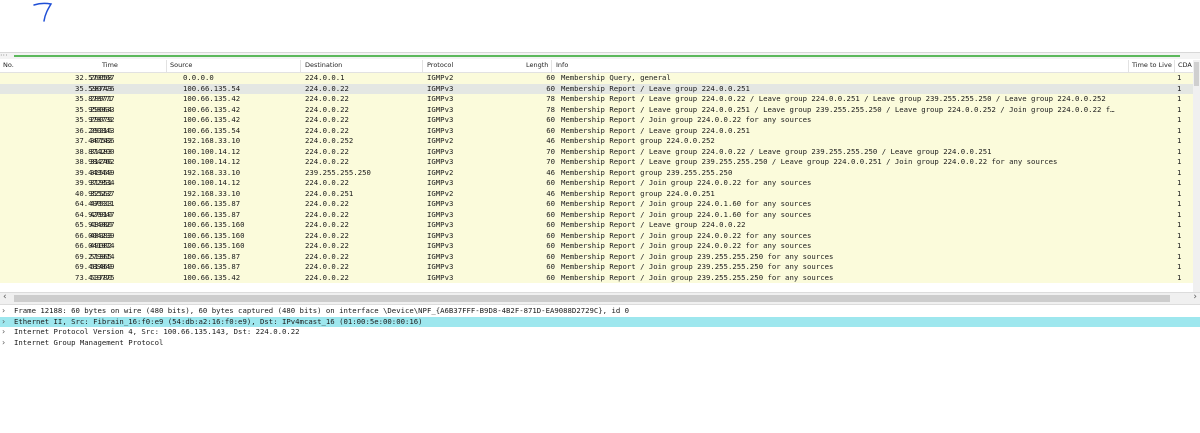 The width and height of the screenshot is (1200, 433). I want to click on packet-cell-len: 78, so click(550, 98).